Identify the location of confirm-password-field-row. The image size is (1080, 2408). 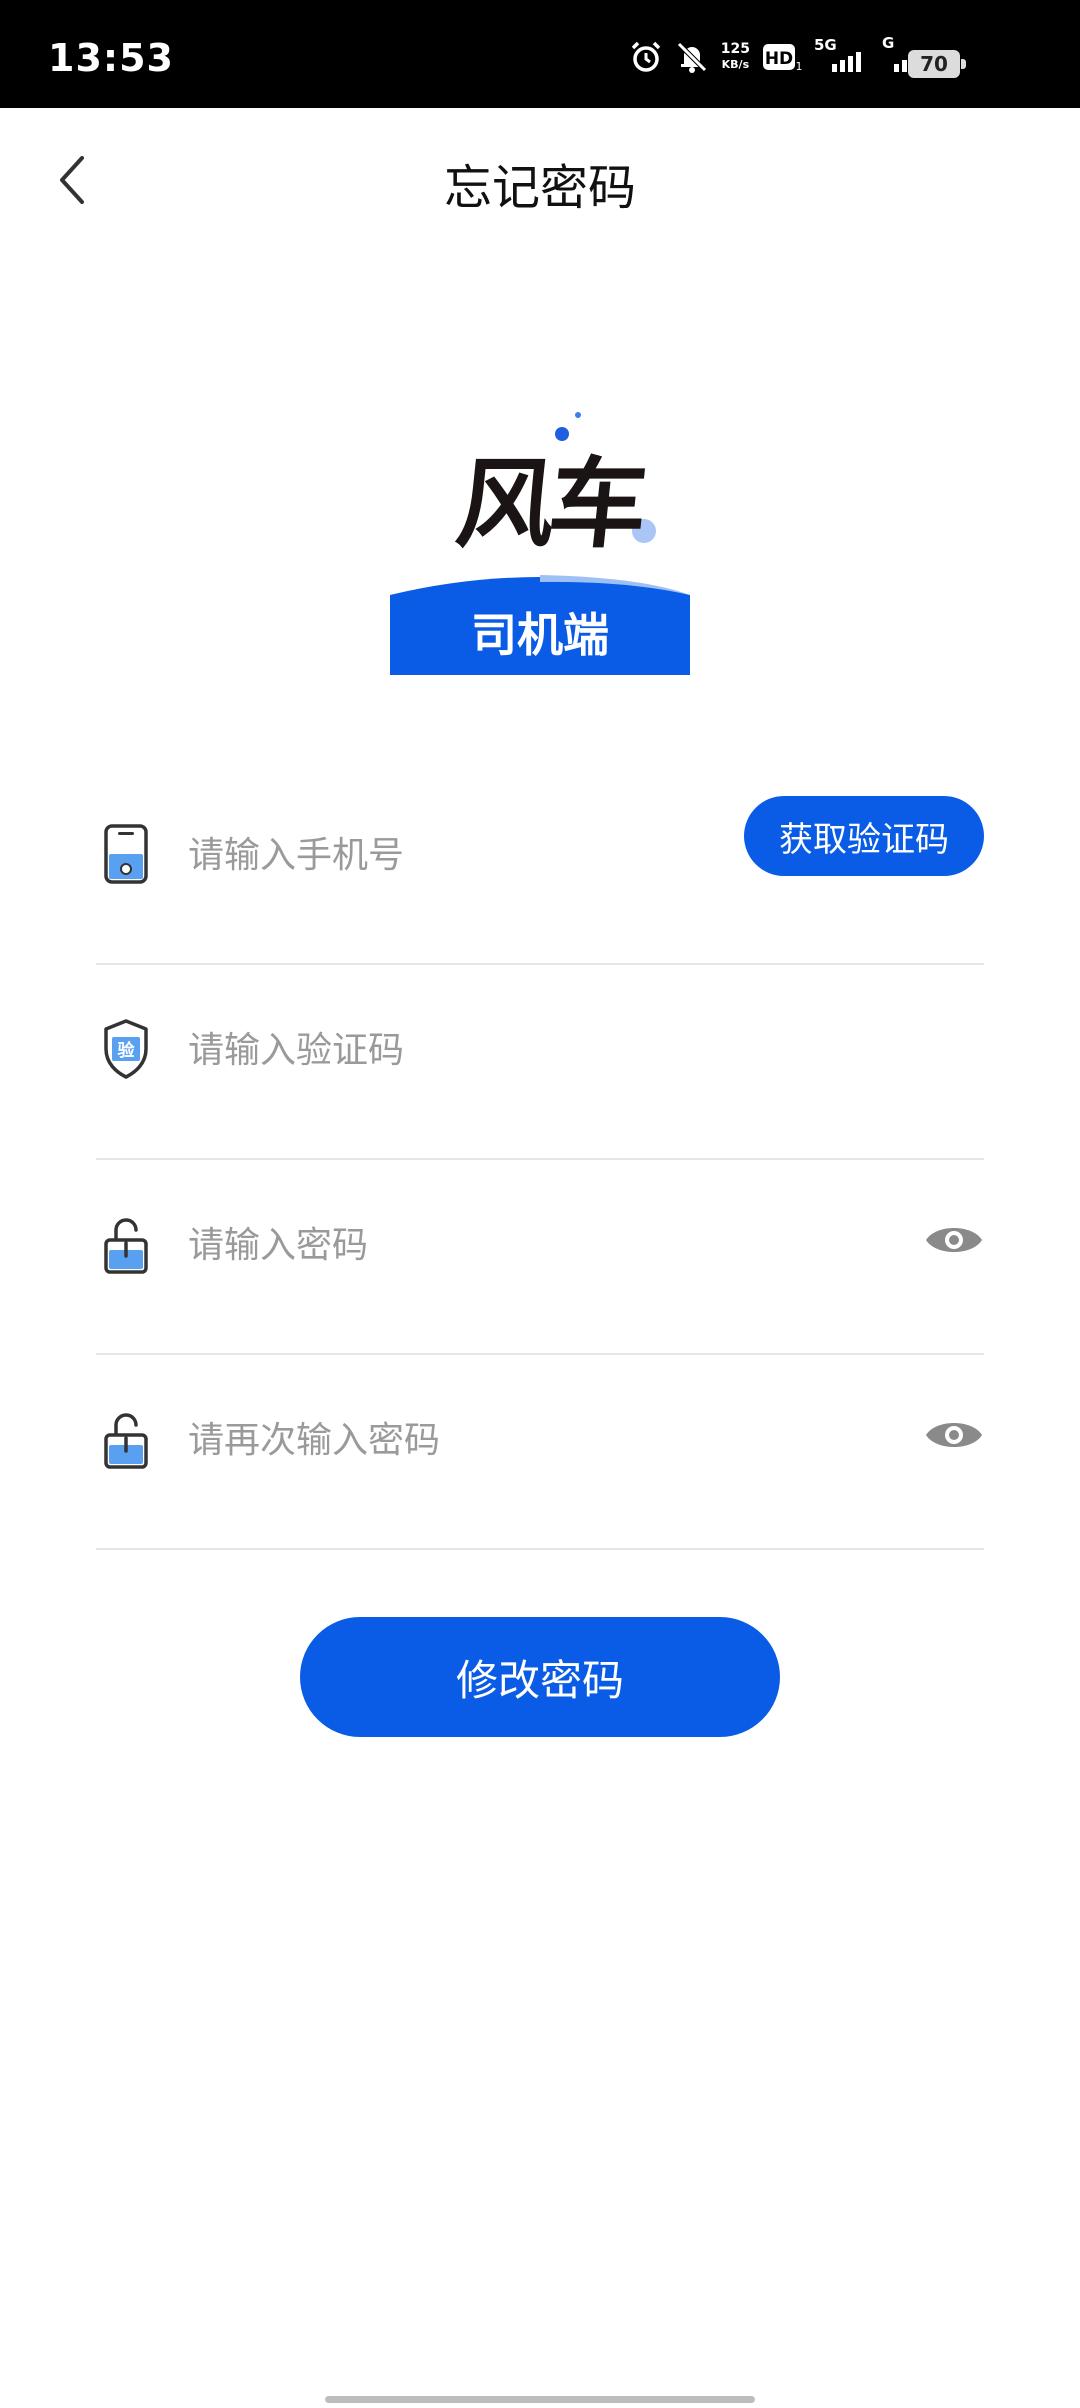
(540, 1452).